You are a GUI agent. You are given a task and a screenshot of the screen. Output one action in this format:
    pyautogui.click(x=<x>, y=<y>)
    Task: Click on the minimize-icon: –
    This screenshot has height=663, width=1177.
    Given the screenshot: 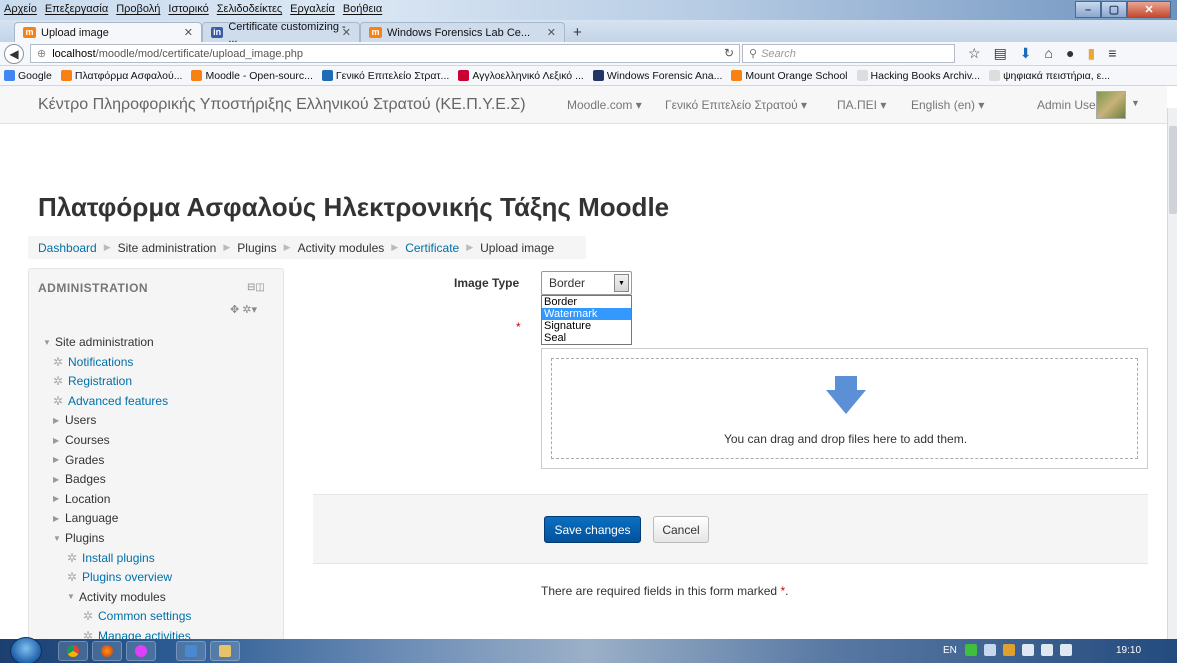 What is the action you would take?
    pyautogui.click(x=1088, y=9)
    